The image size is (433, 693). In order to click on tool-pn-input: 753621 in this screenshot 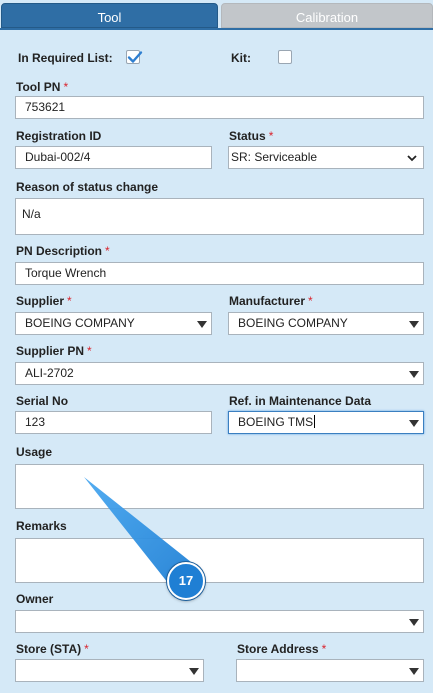, I will do `click(219, 107)`.